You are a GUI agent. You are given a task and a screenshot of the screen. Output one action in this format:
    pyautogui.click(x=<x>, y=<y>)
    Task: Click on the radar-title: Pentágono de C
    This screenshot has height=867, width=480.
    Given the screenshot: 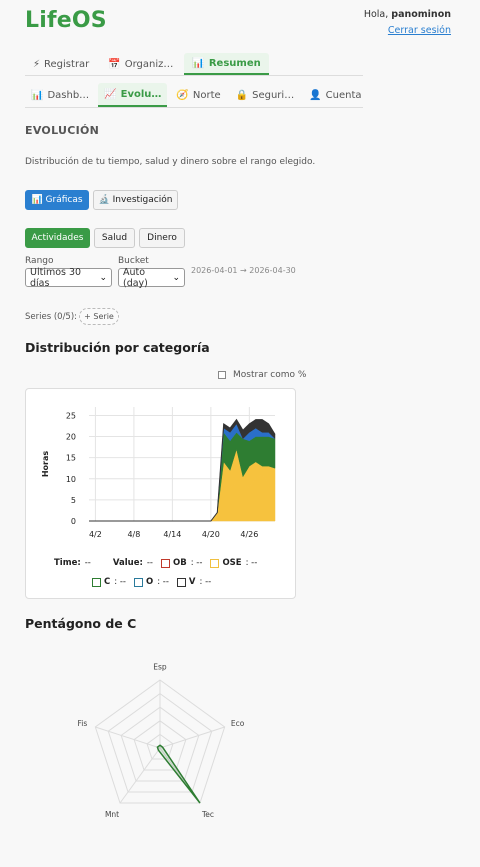 What is the action you would take?
    pyautogui.click(x=81, y=623)
    